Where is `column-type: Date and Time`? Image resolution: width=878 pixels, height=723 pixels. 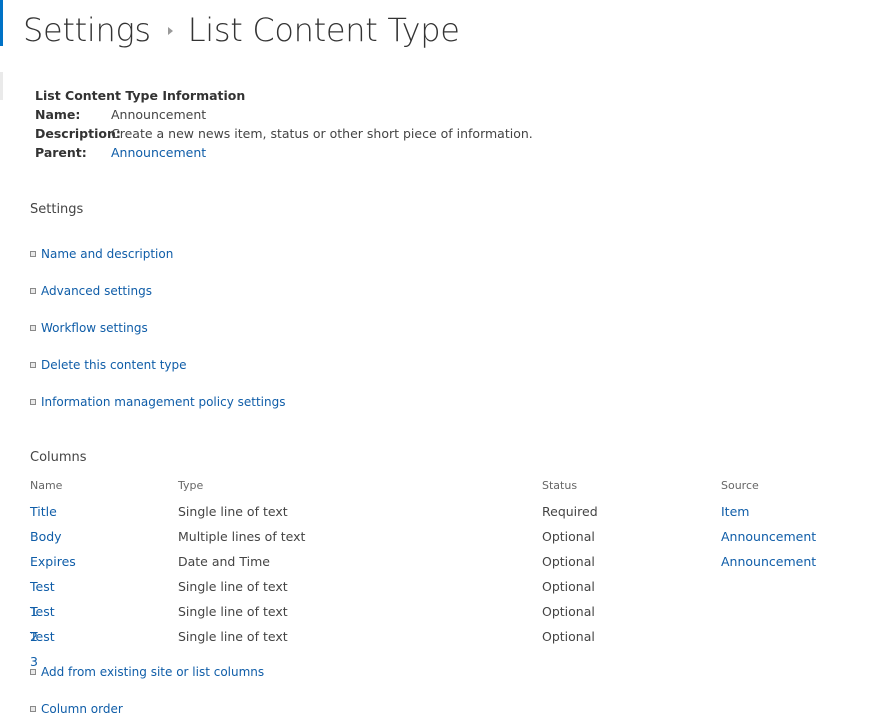
column-type: Date and Time is located at coordinates (224, 561).